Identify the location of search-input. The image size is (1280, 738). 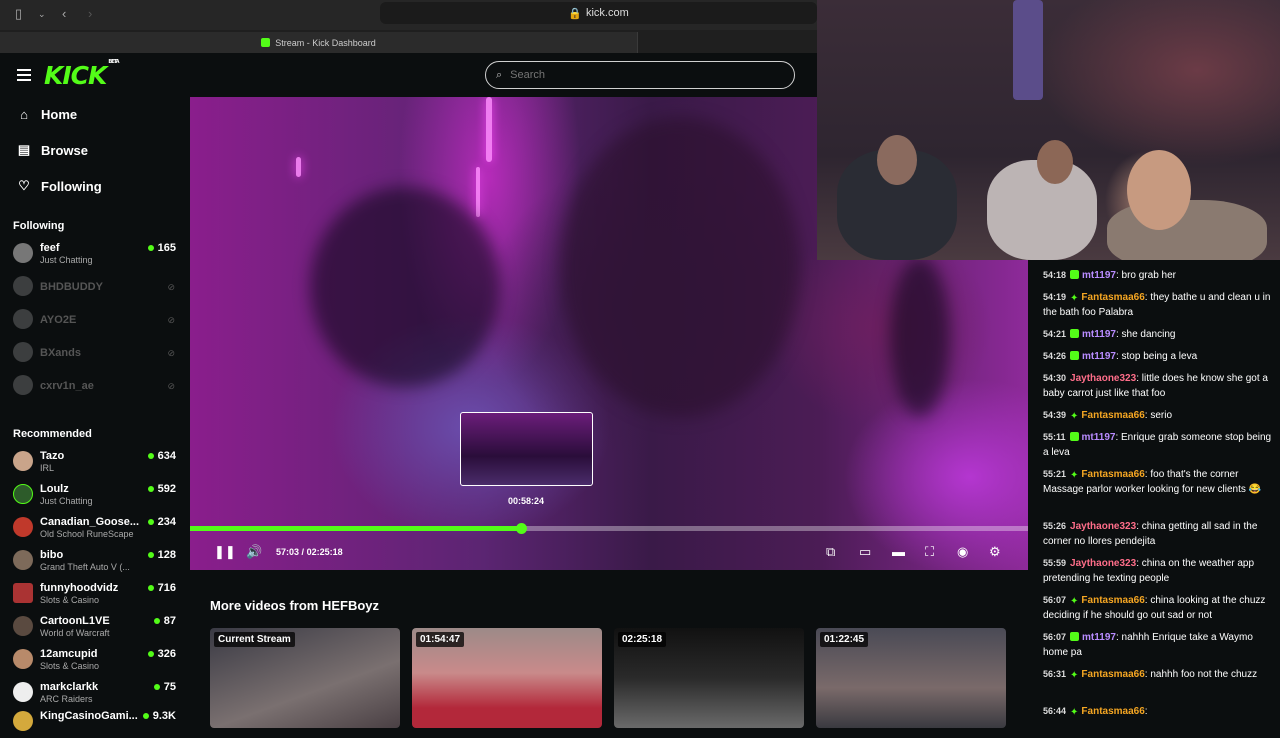
(640, 75).